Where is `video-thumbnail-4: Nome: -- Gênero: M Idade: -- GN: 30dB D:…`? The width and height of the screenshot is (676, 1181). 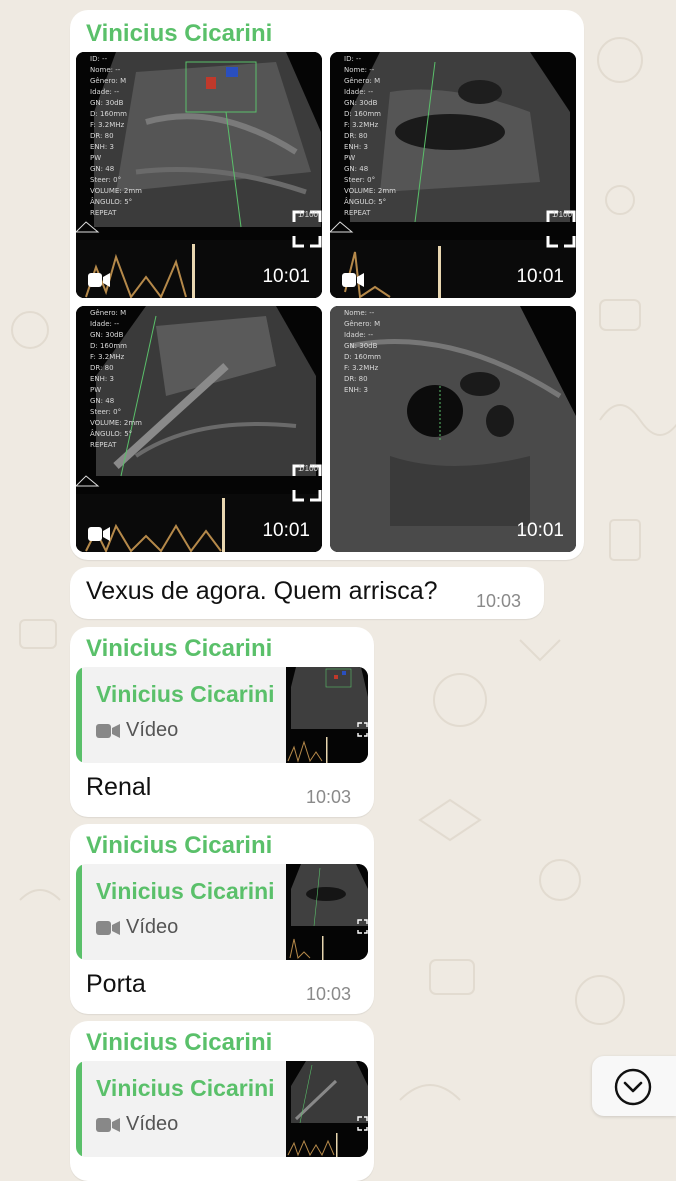
video-thumbnail-4: Nome: -- Gênero: M Idade: -- GN: 30dB D:… is located at coordinates (453, 429).